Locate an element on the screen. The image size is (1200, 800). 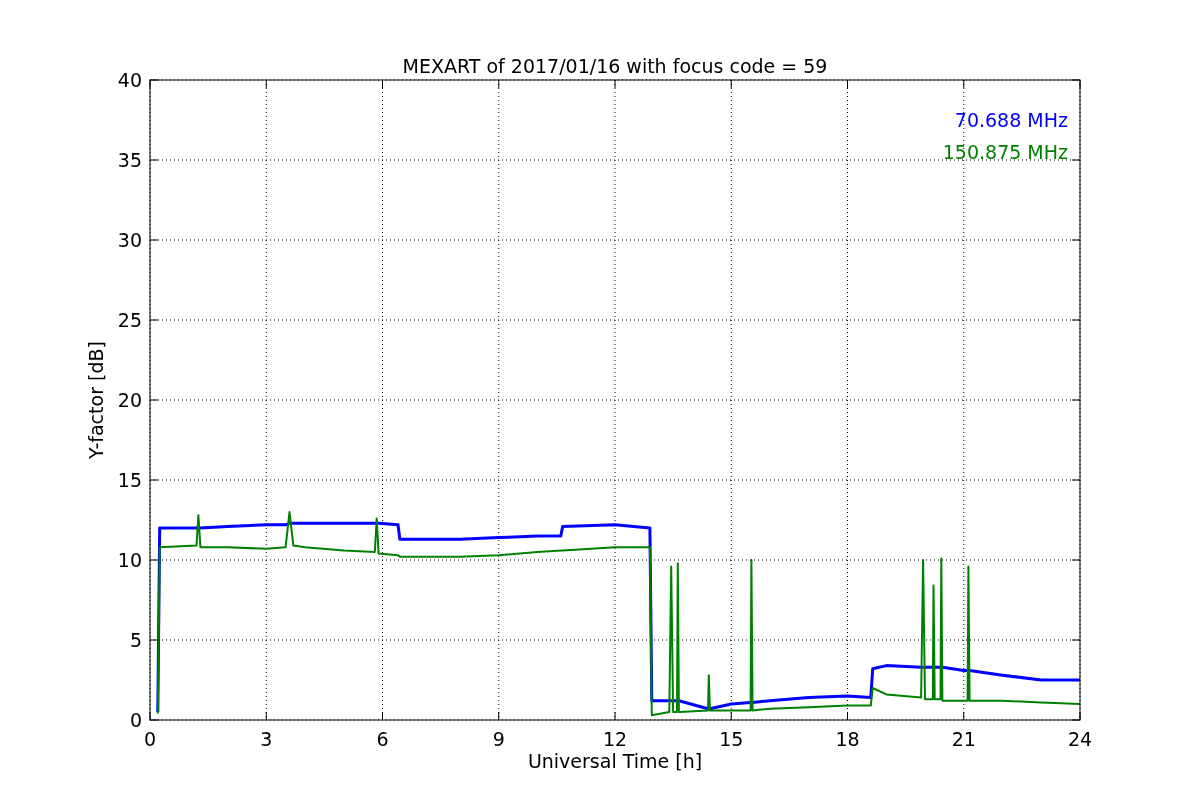
tick-label: 10 is located at coordinates (129, 560).